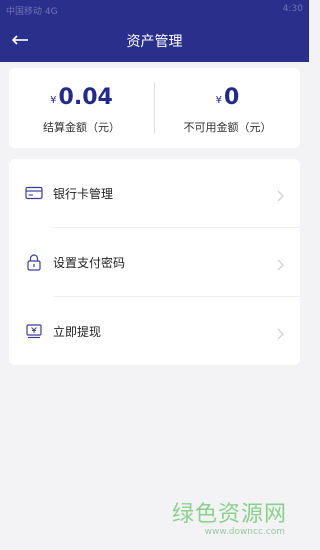 The width and height of the screenshot is (320, 550). What do you see at coordinates (227, 127) in the screenshot?
I see `unavailable-amount-label: 不可用金额（元）` at bounding box center [227, 127].